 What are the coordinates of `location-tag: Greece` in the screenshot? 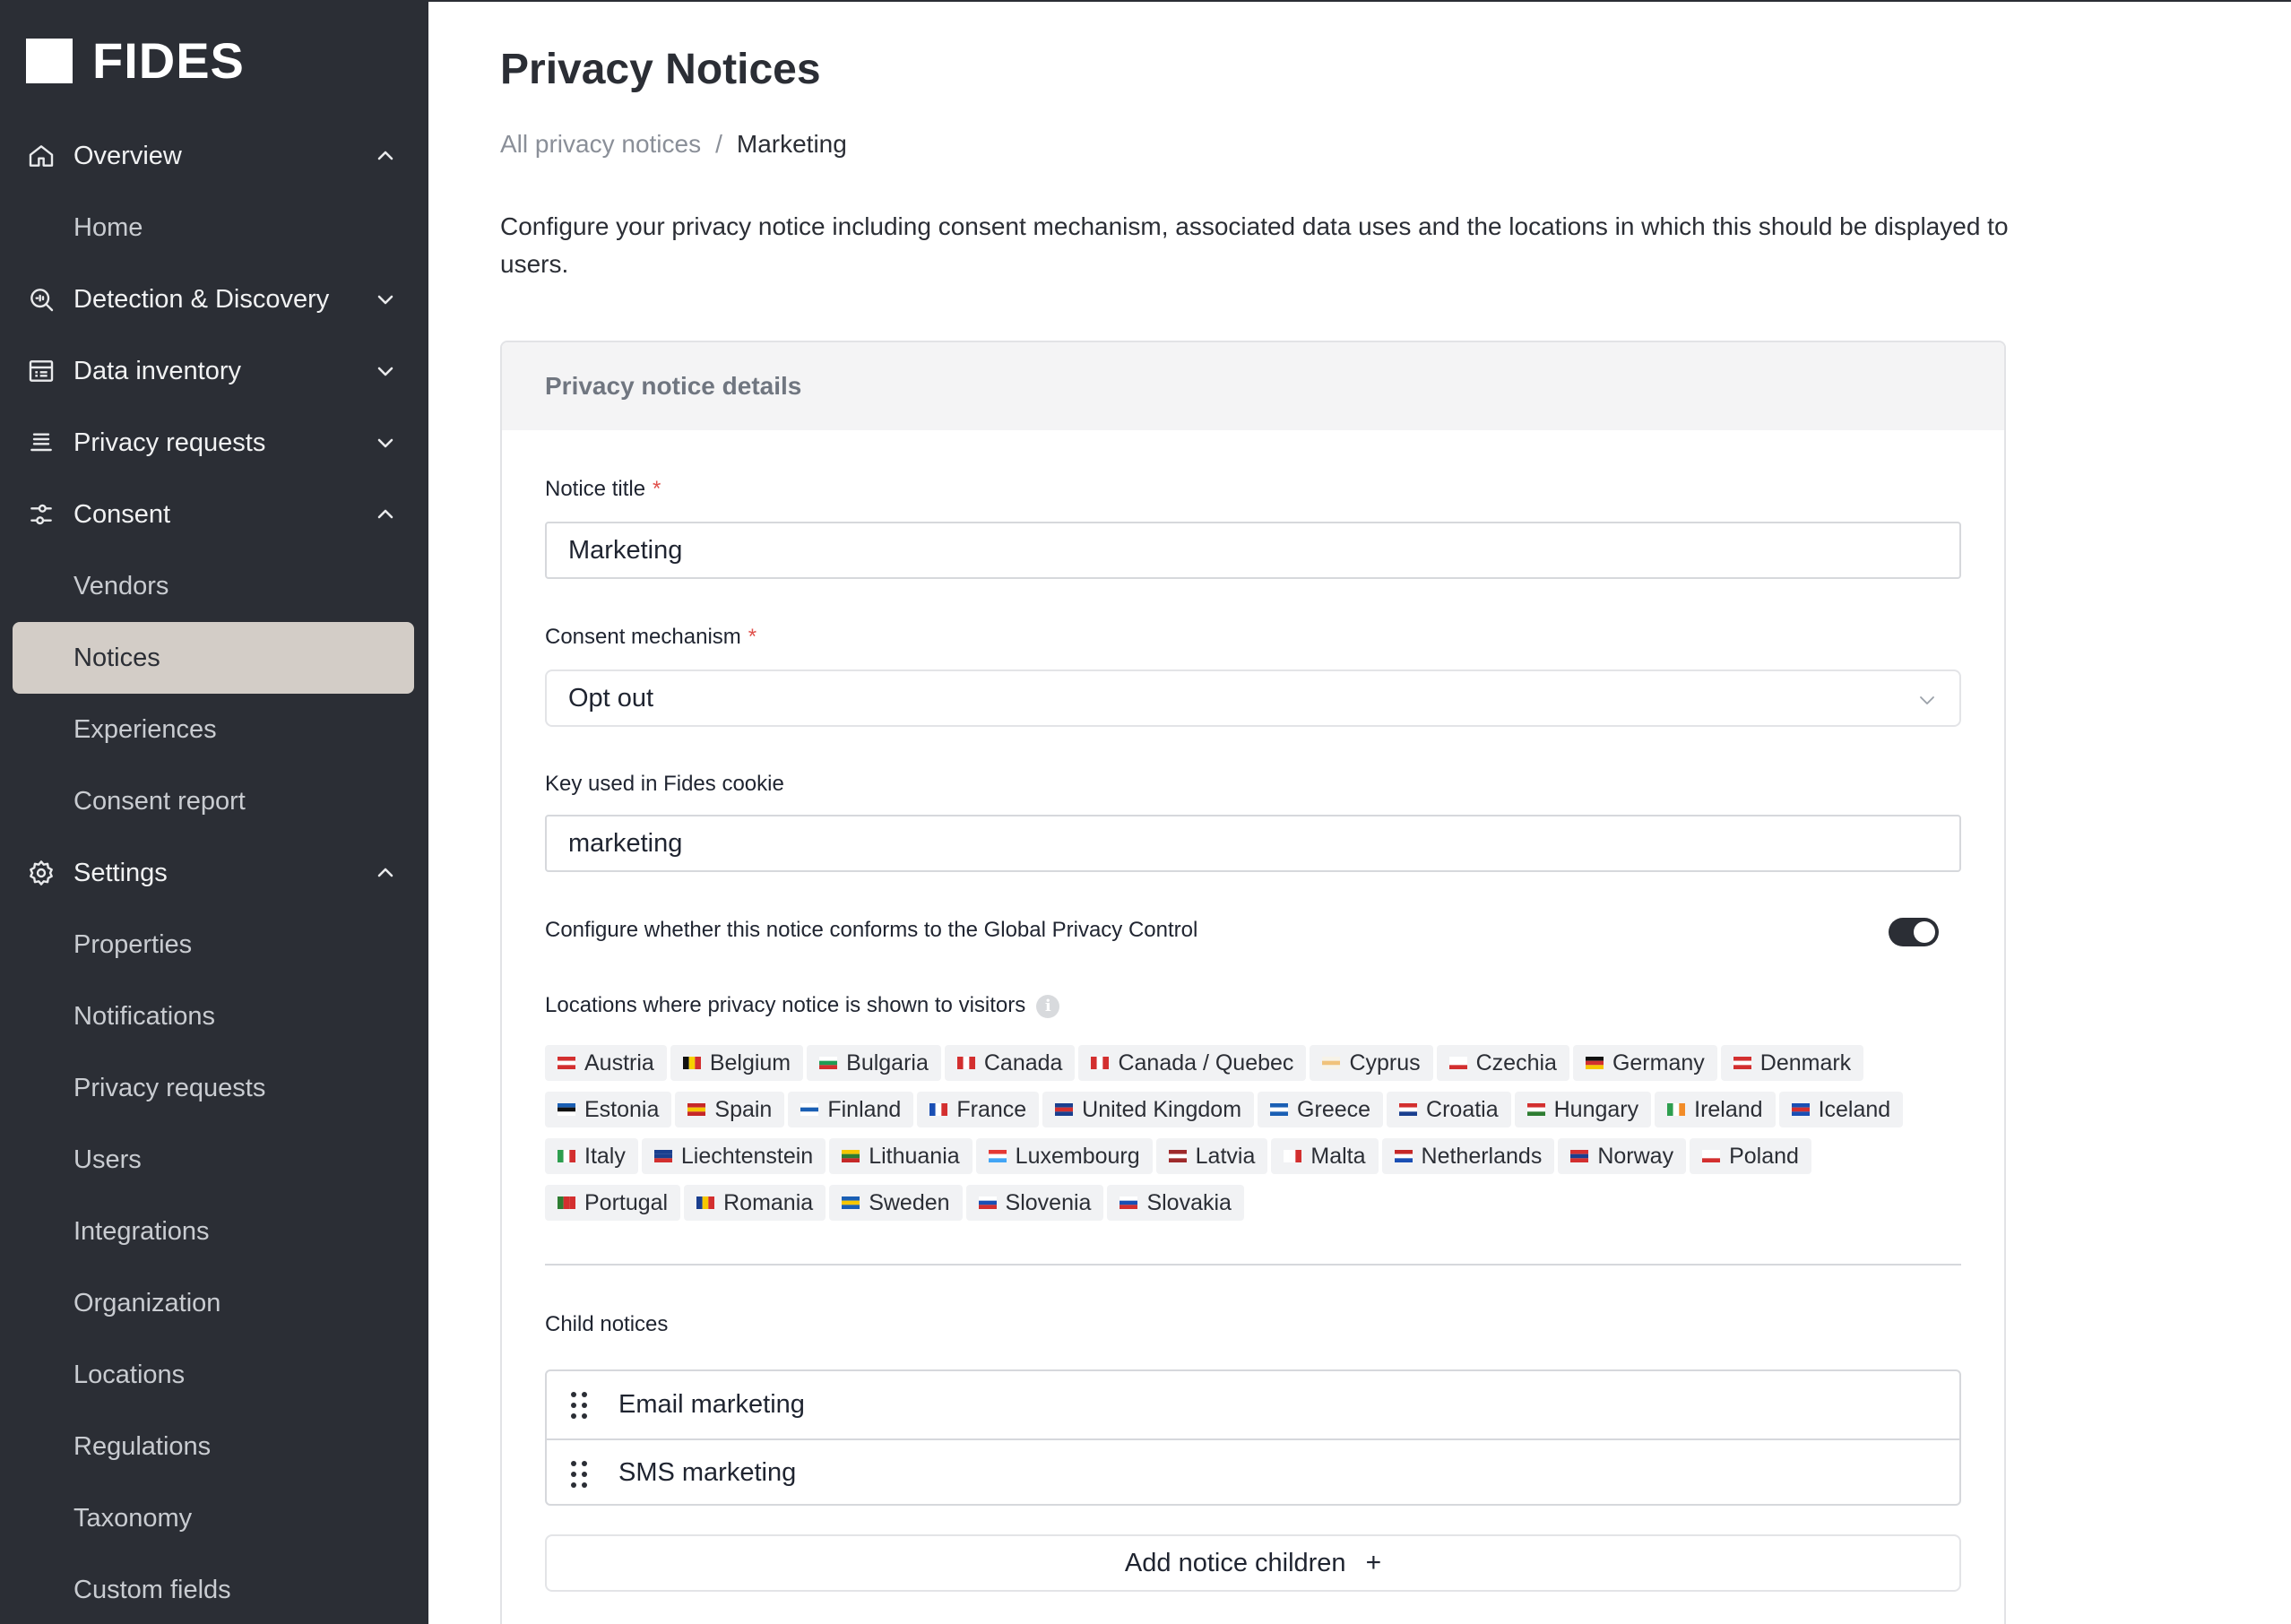 It's located at (1321, 1109).